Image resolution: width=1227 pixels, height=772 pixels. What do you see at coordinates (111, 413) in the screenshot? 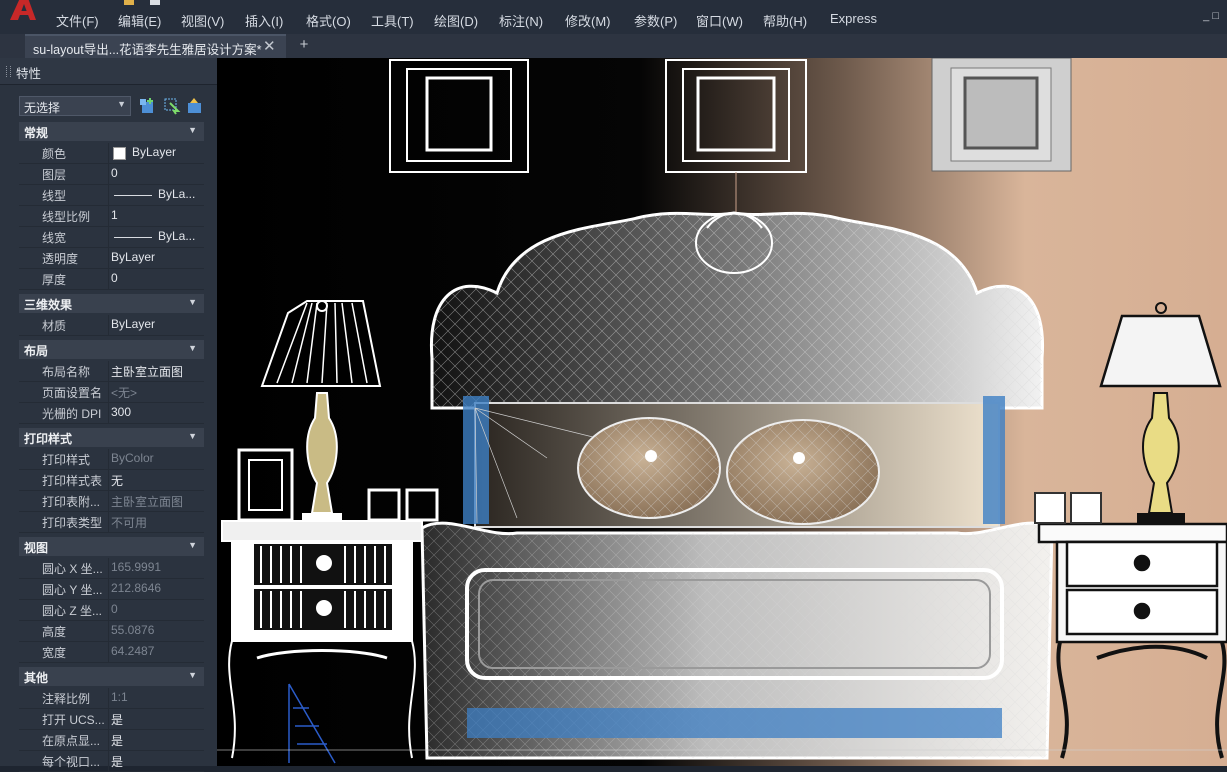
I see `prop-row-raster-dpi: 光栅的 DPI 300` at bounding box center [111, 413].